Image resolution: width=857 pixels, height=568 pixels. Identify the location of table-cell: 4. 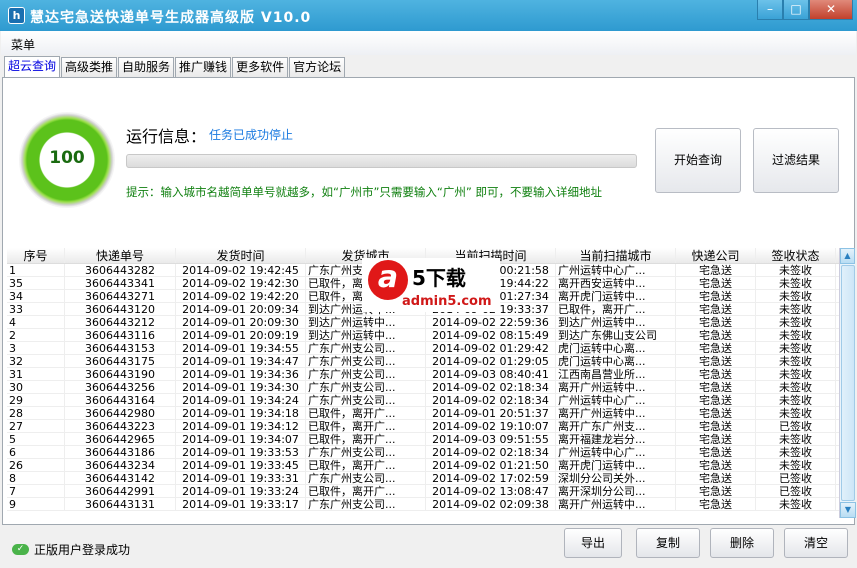
(36, 322).